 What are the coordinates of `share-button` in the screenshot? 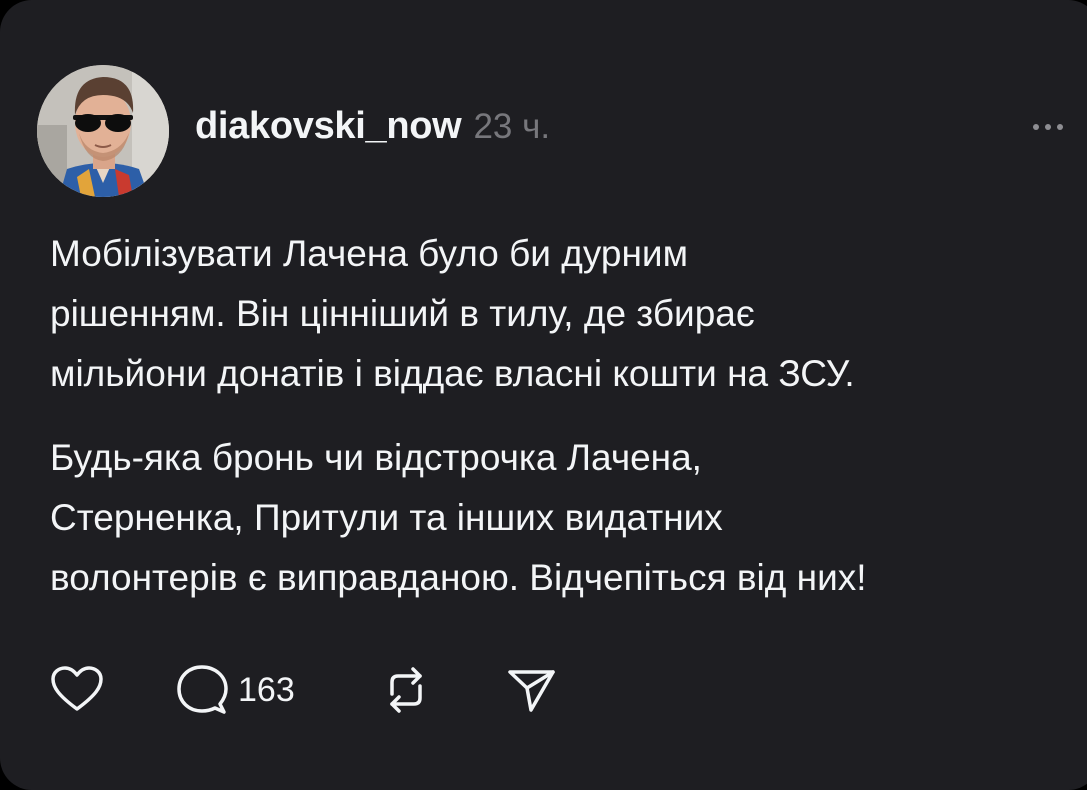 It's located at (531, 690).